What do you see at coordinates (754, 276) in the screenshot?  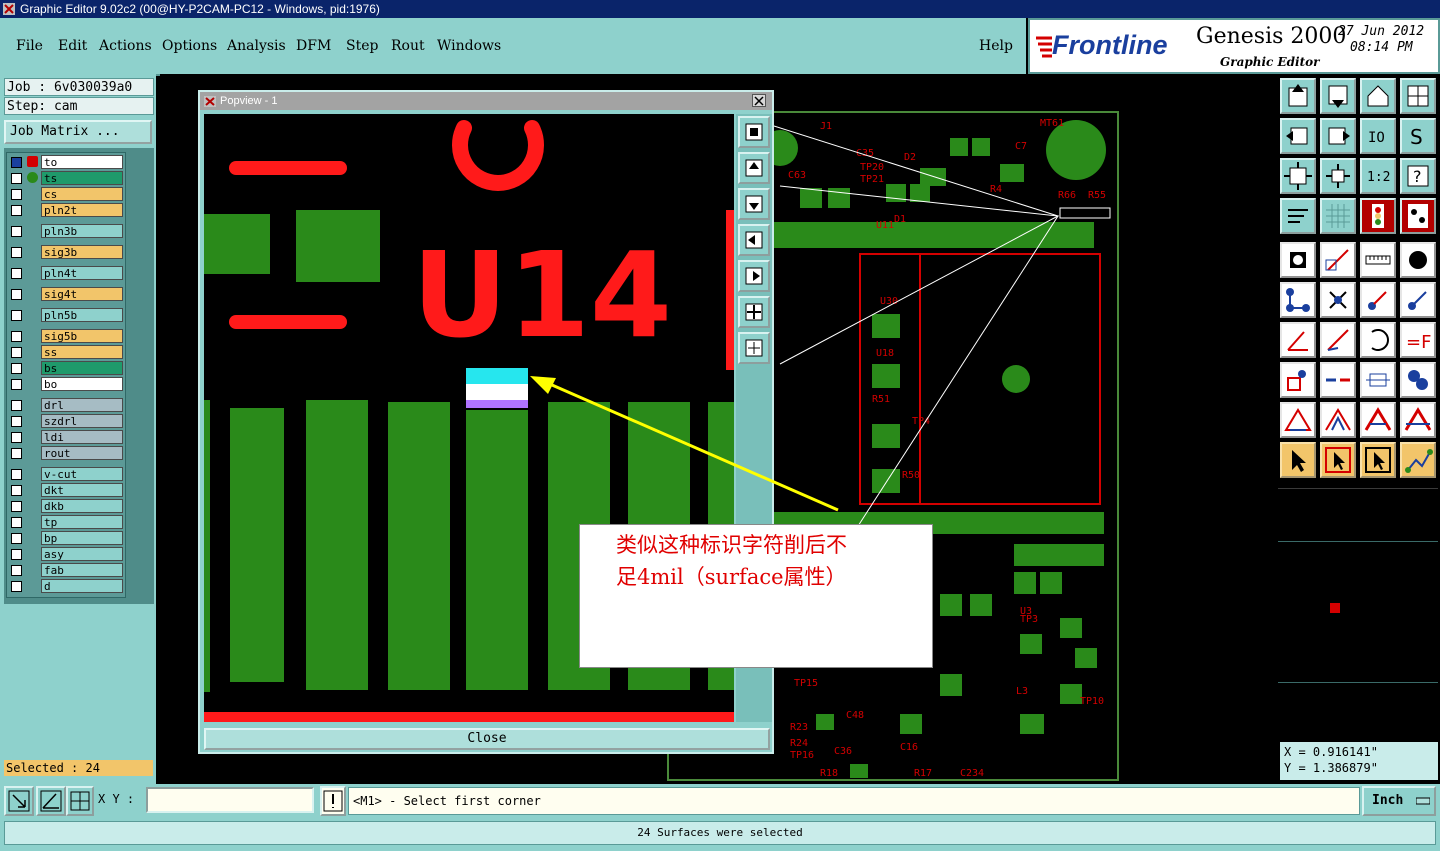 I see `popview-pan-right-button` at bounding box center [754, 276].